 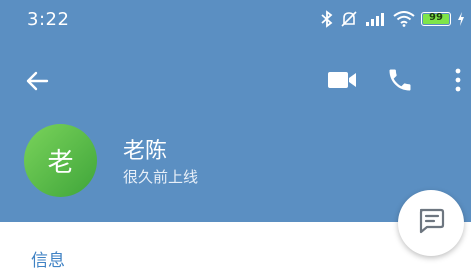 I want to click on avatar: 老, so click(x=60, y=160).